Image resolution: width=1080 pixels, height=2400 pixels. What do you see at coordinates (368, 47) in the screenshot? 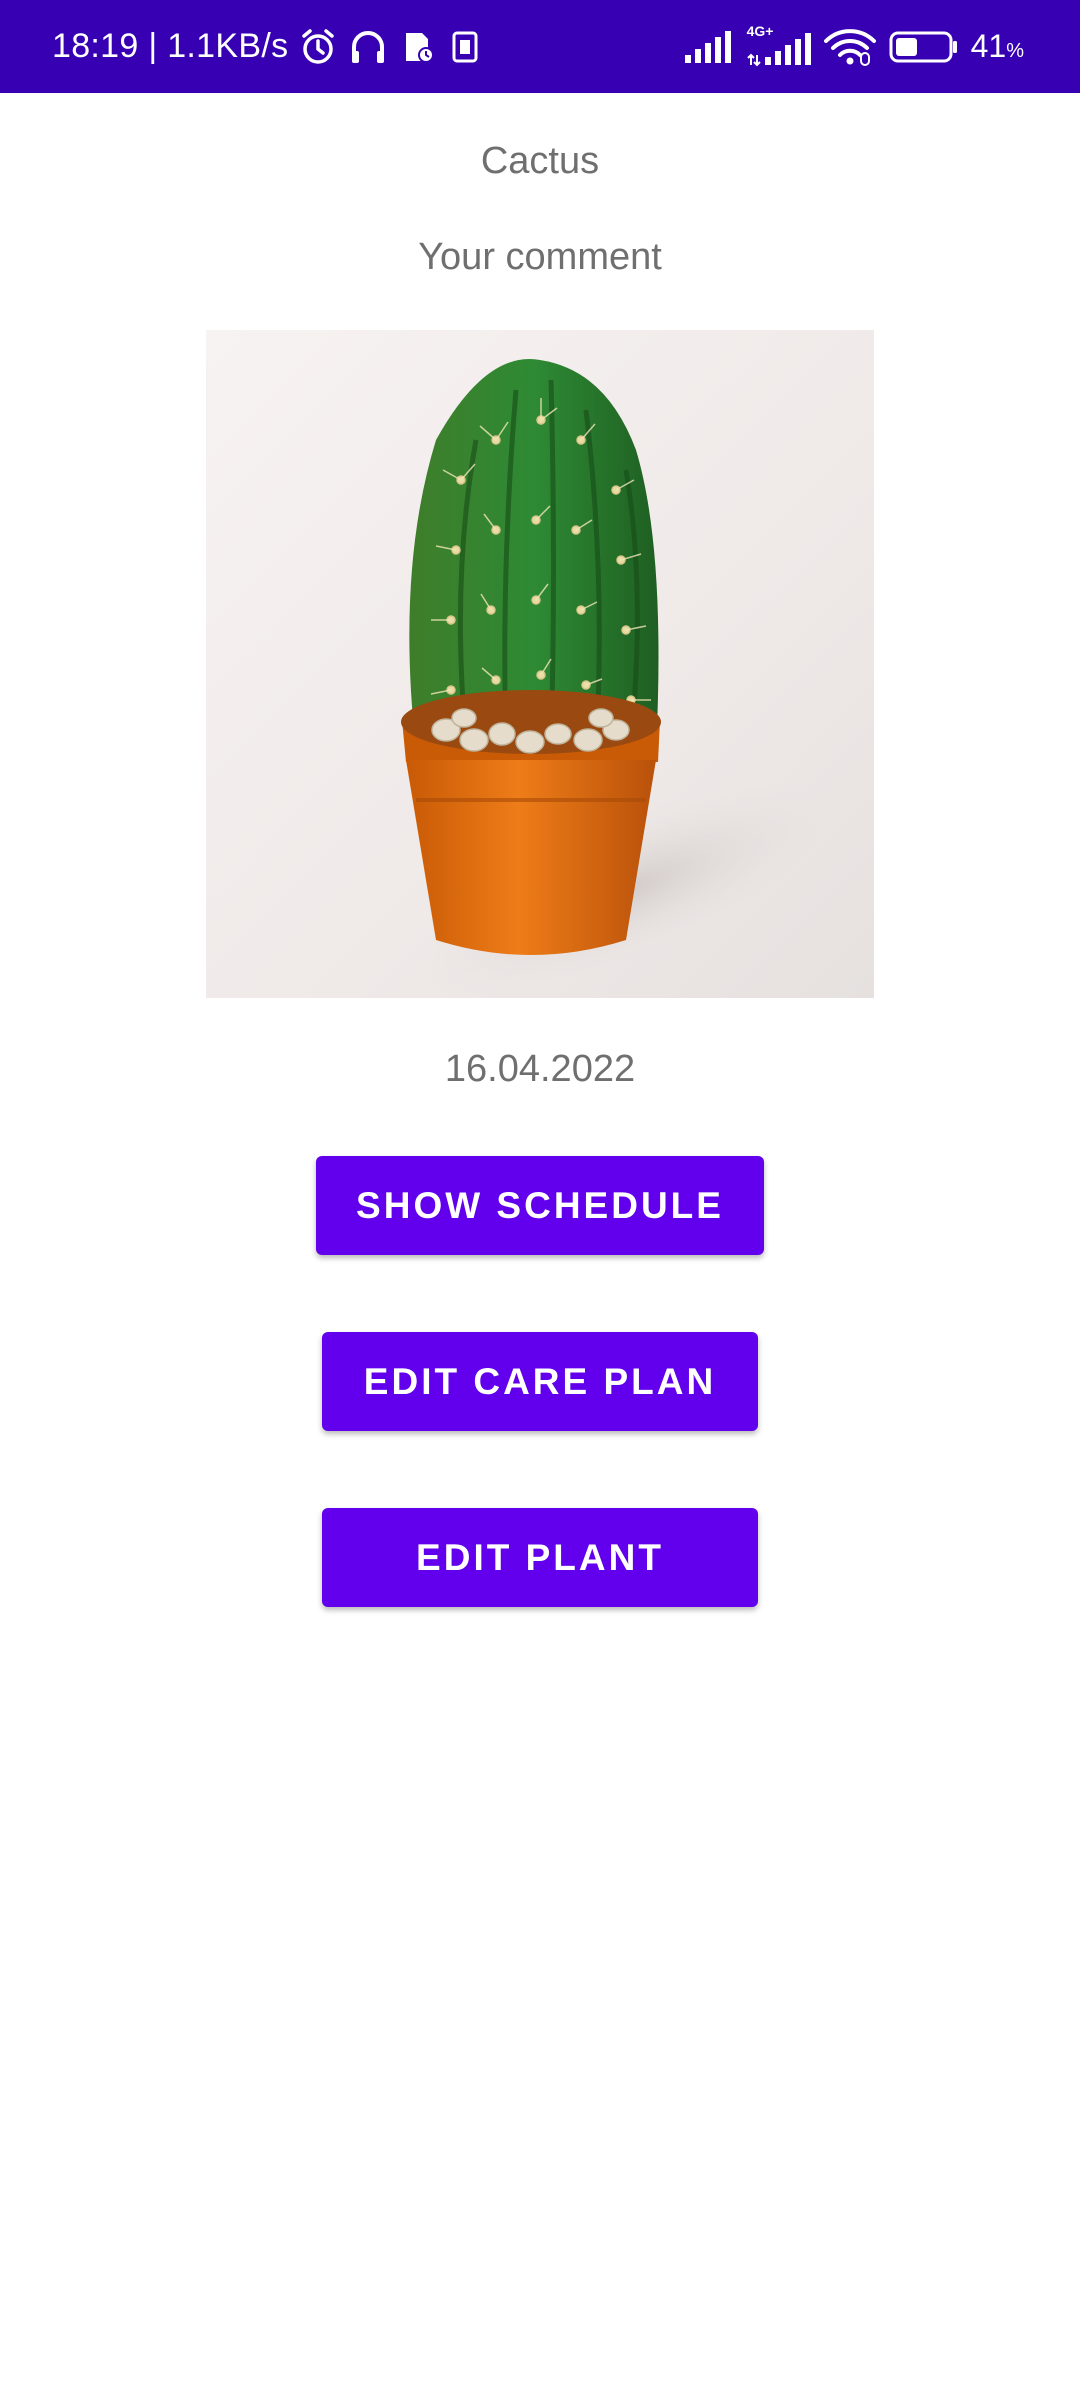
I see `headphones-icon` at bounding box center [368, 47].